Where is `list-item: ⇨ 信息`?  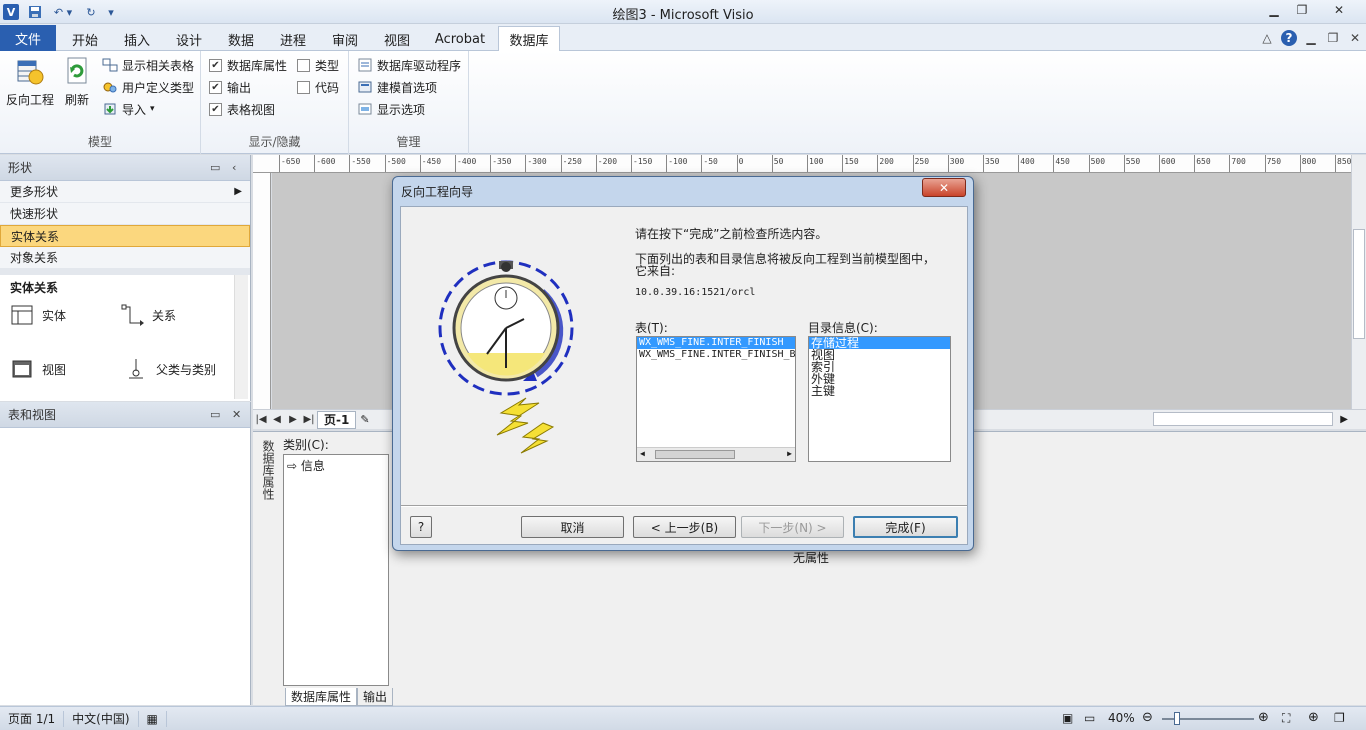 list-item: ⇨ 信息 is located at coordinates (336, 465).